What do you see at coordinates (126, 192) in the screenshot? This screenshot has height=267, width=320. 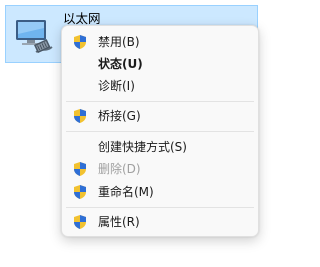 I see `menu-item-label: 重命名(M)` at bounding box center [126, 192].